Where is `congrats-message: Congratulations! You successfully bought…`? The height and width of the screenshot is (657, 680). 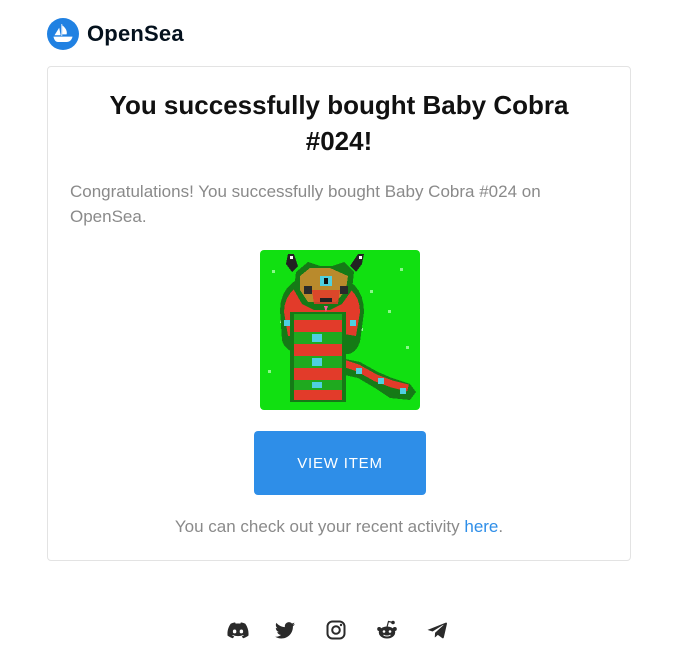 congrats-message: Congratulations! You successfully bought… is located at coordinates (305, 204).